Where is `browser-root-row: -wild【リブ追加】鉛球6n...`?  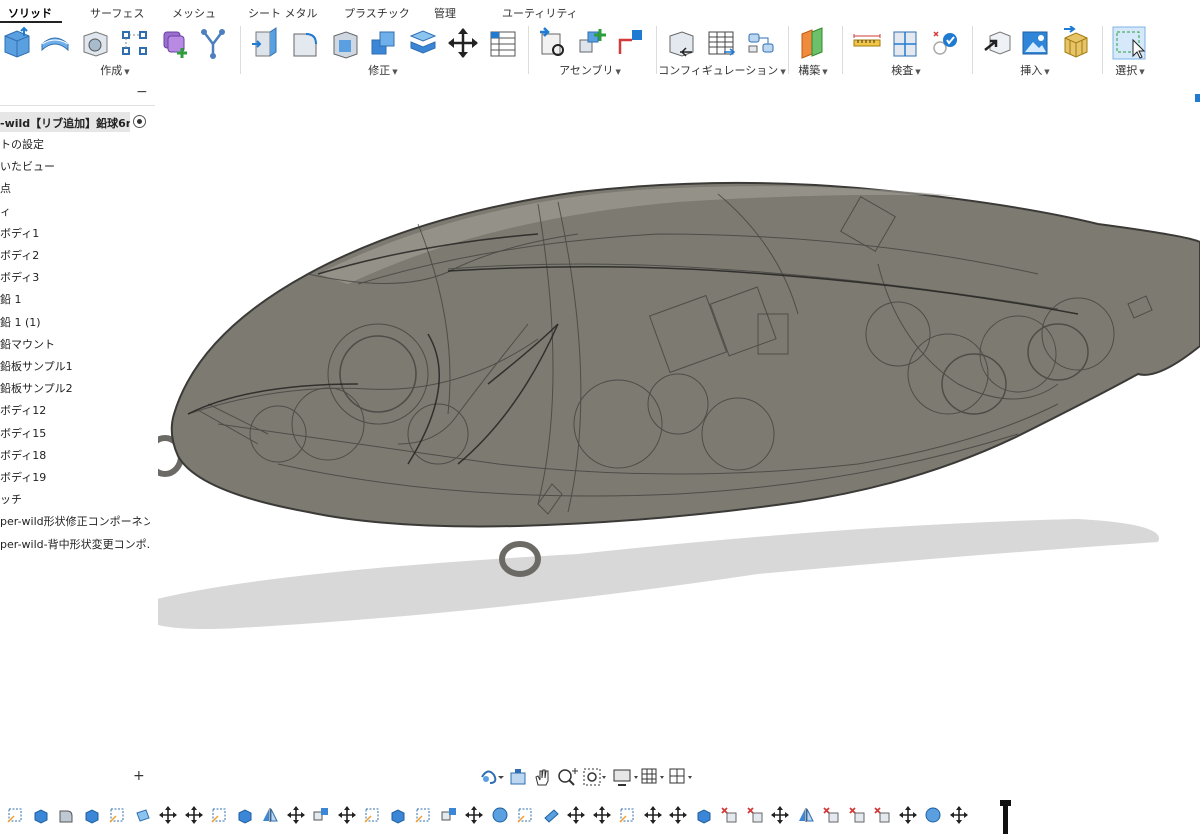
browser-root-row: -wild【リブ追加】鉛球6n... is located at coordinates (65, 122).